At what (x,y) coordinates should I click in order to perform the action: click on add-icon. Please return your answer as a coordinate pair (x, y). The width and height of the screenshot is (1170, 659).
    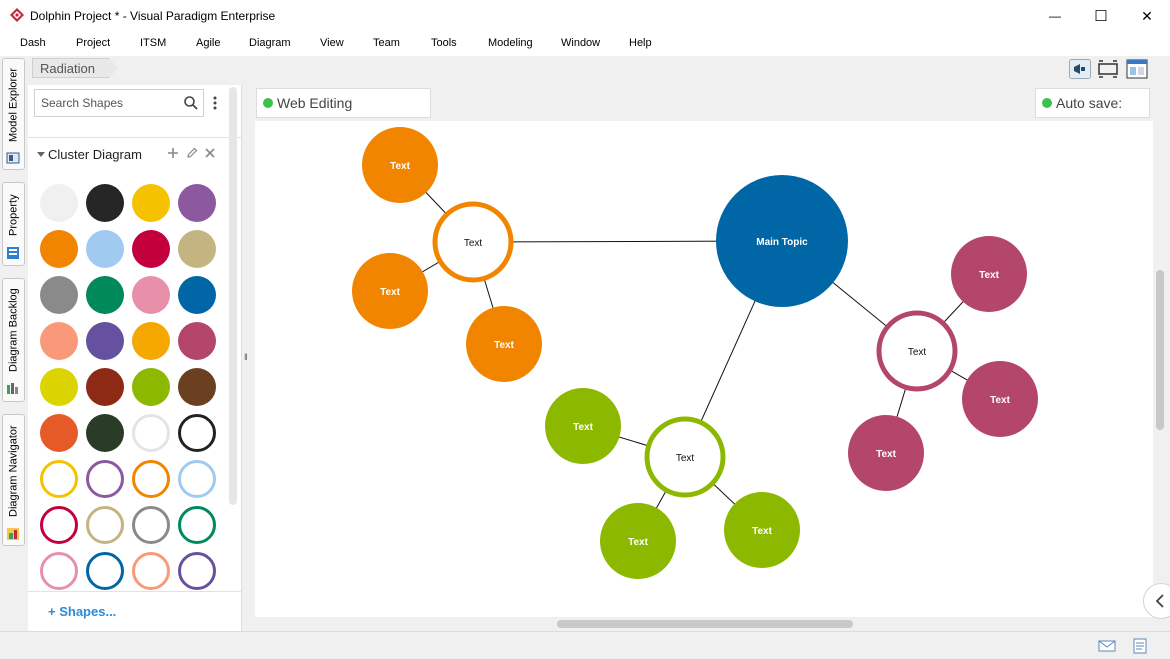
    Looking at the image, I should click on (173, 153).